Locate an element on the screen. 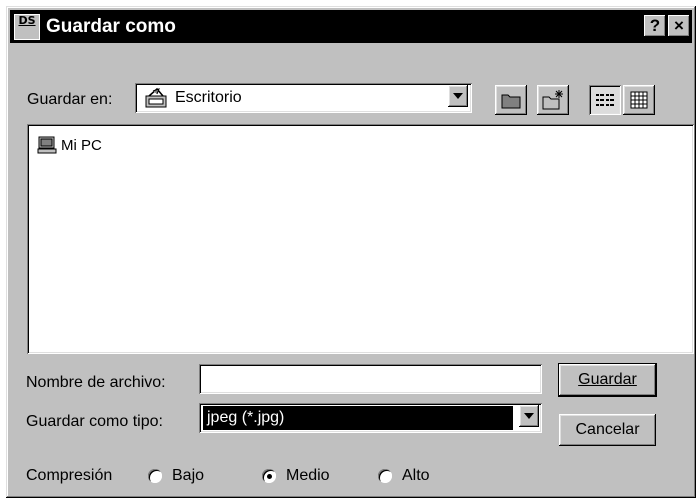 The image size is (700, 504). radio-medium is located at coordinates (269, 476).